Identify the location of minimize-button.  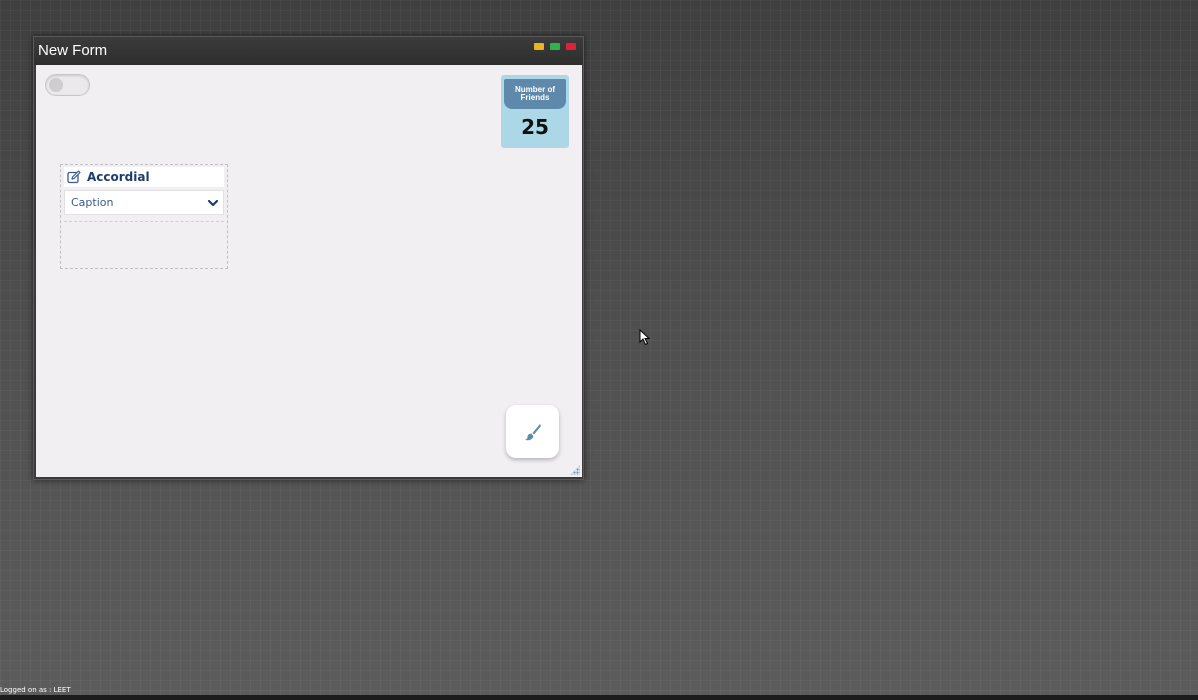
(539, 46).